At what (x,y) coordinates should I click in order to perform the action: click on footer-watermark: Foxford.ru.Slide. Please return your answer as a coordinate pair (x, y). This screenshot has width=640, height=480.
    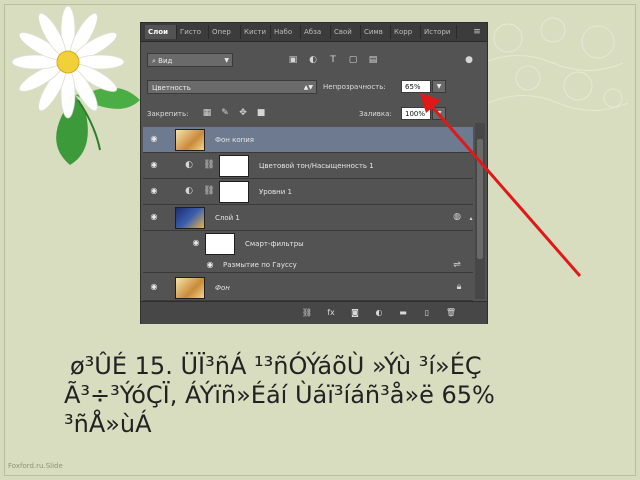
    Looking at the image, I should click on (35, 466).